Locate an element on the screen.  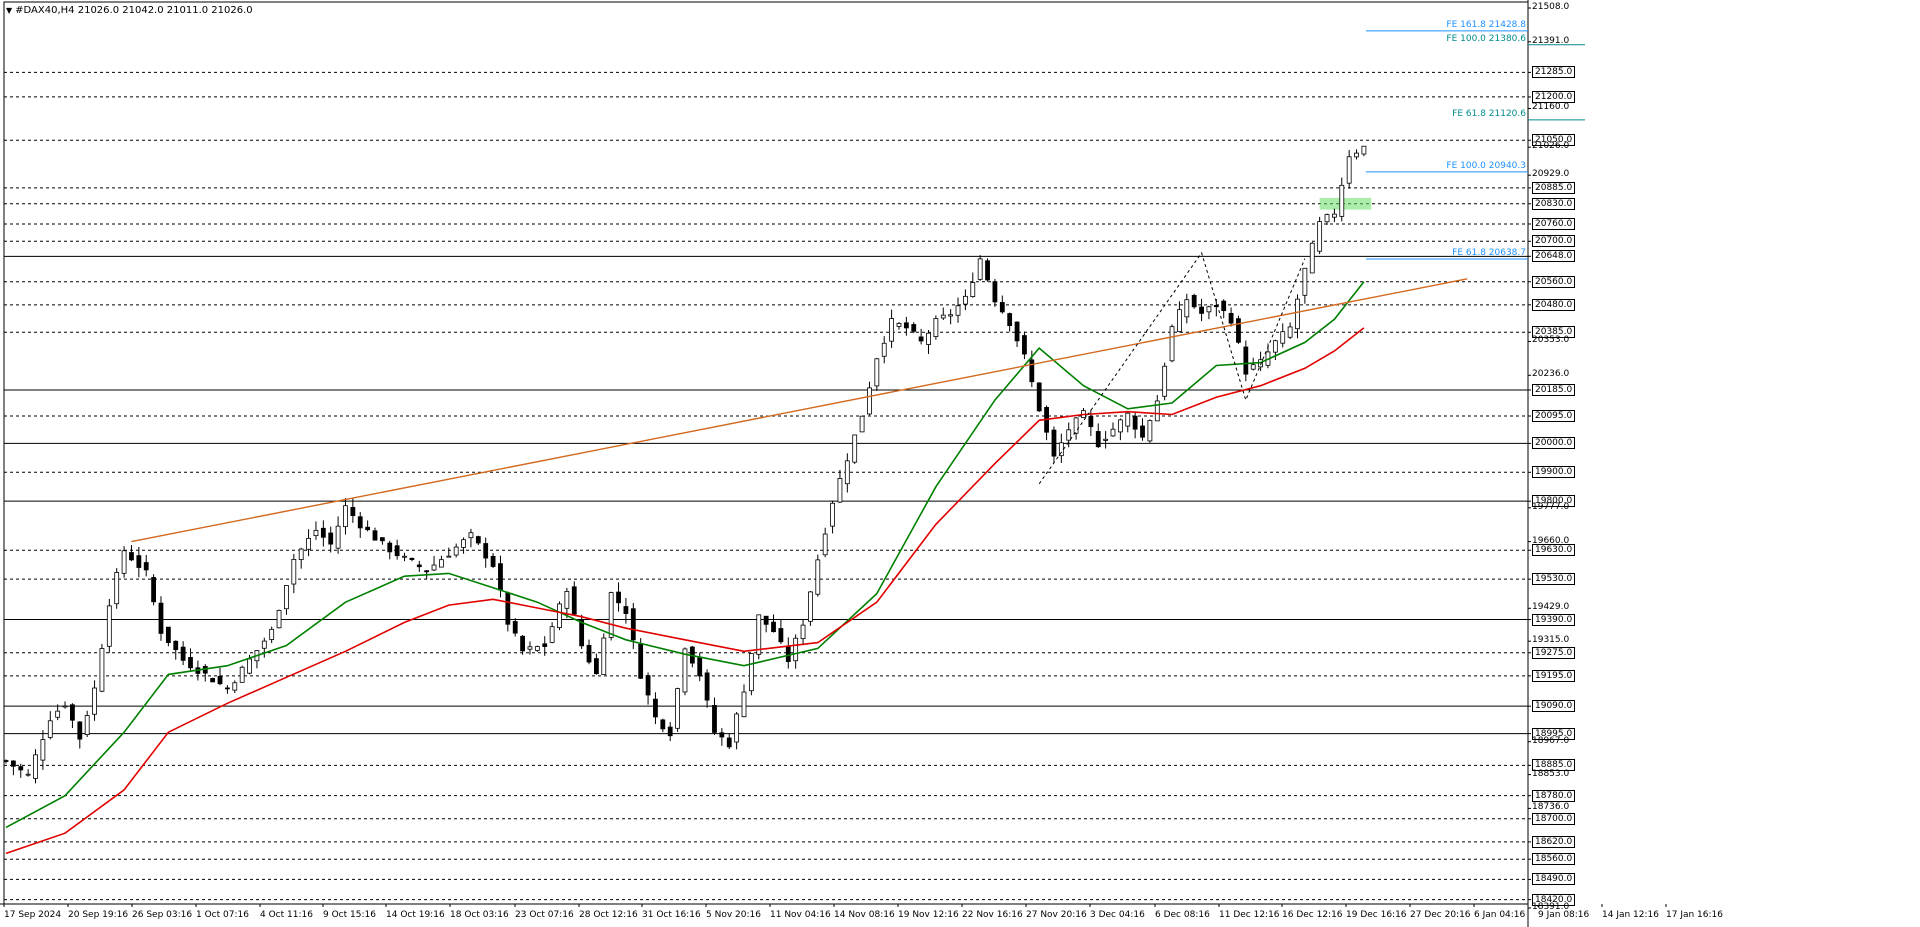
time-axis-label: 20 Sep 19:16 is located at coordinates (98, 915).